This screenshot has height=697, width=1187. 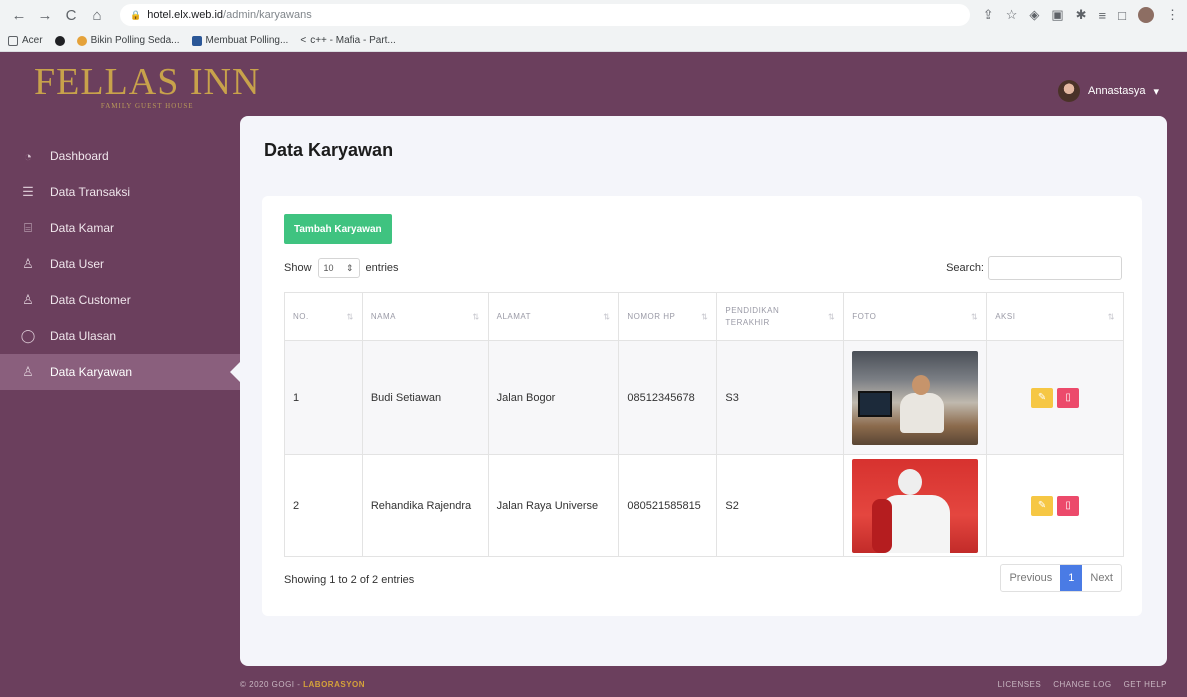 I want to click on users-icon: ♙, so click(x=28, y=371).